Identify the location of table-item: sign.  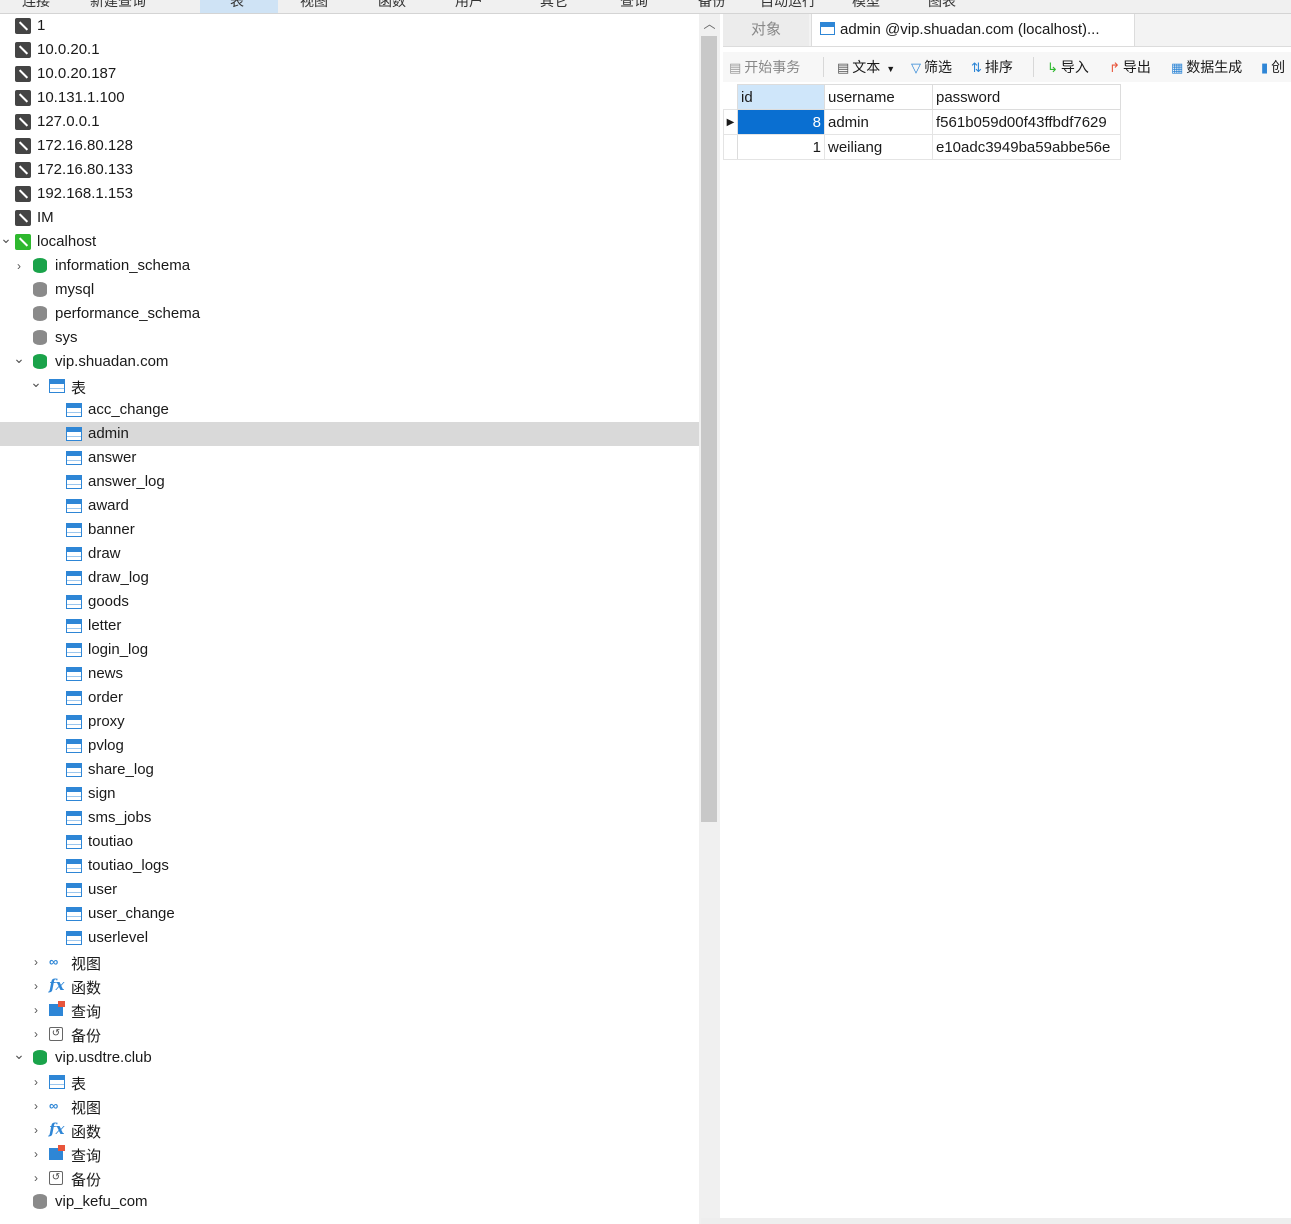
(349, 794).